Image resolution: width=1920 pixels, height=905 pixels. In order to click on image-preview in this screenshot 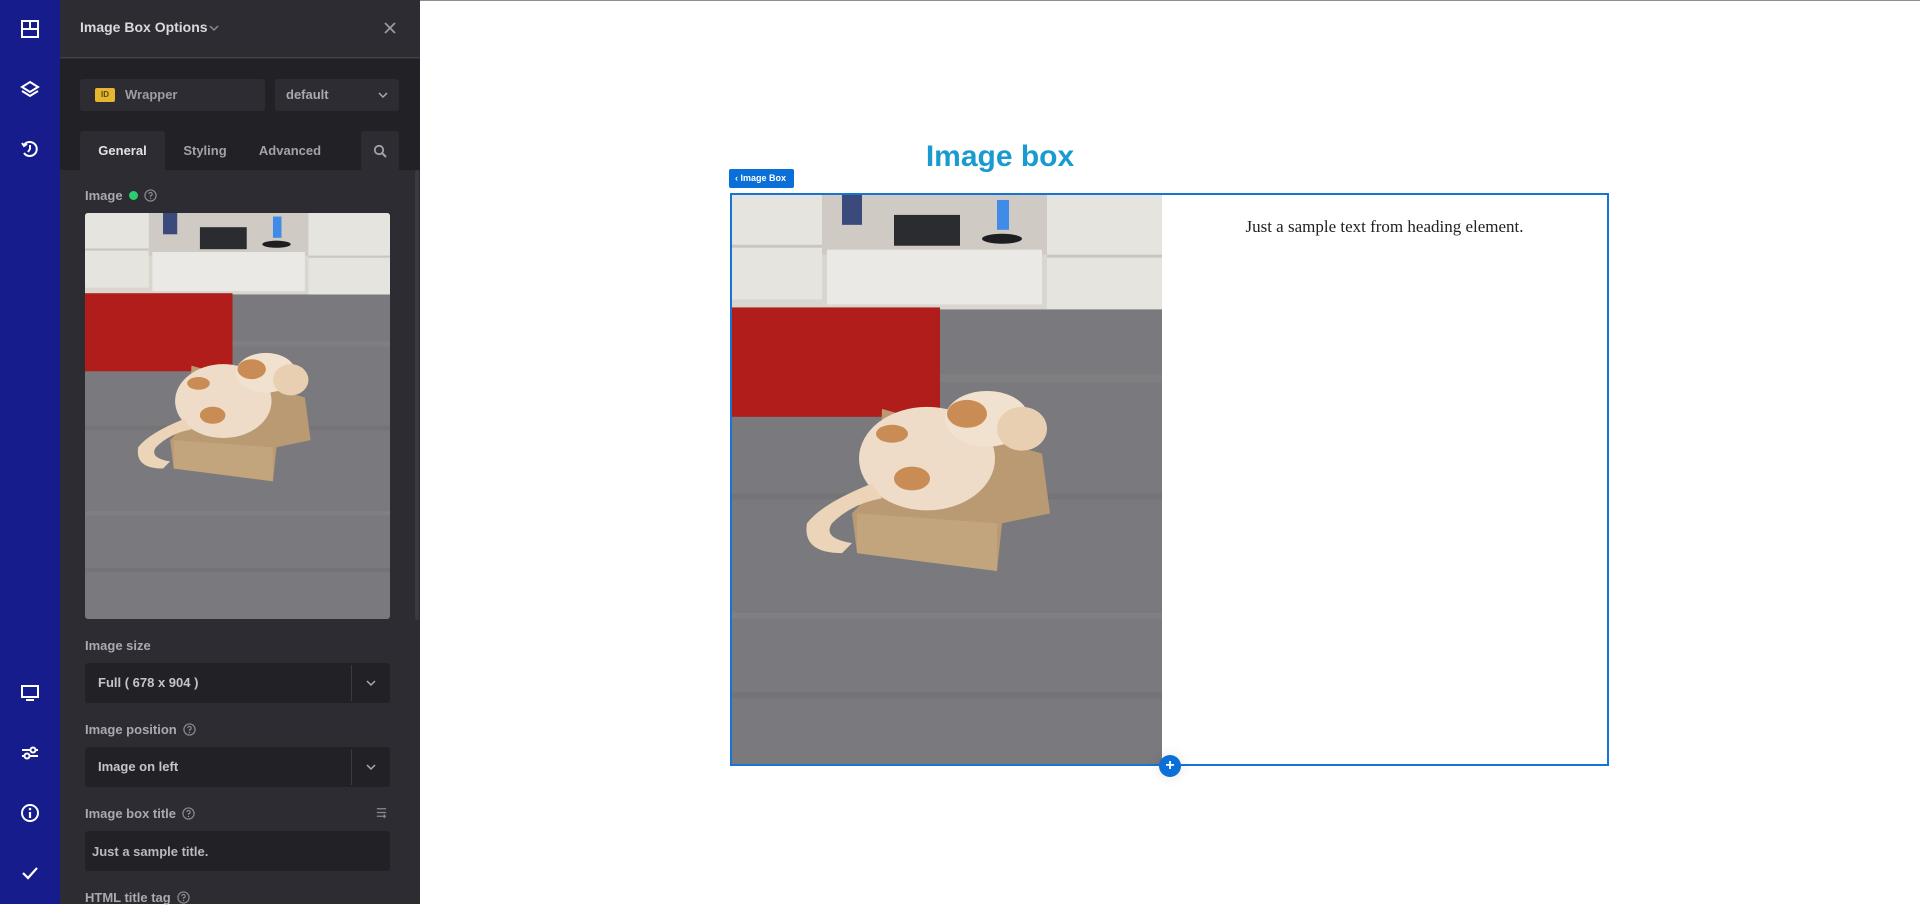, I will do `click(237, 416)`.